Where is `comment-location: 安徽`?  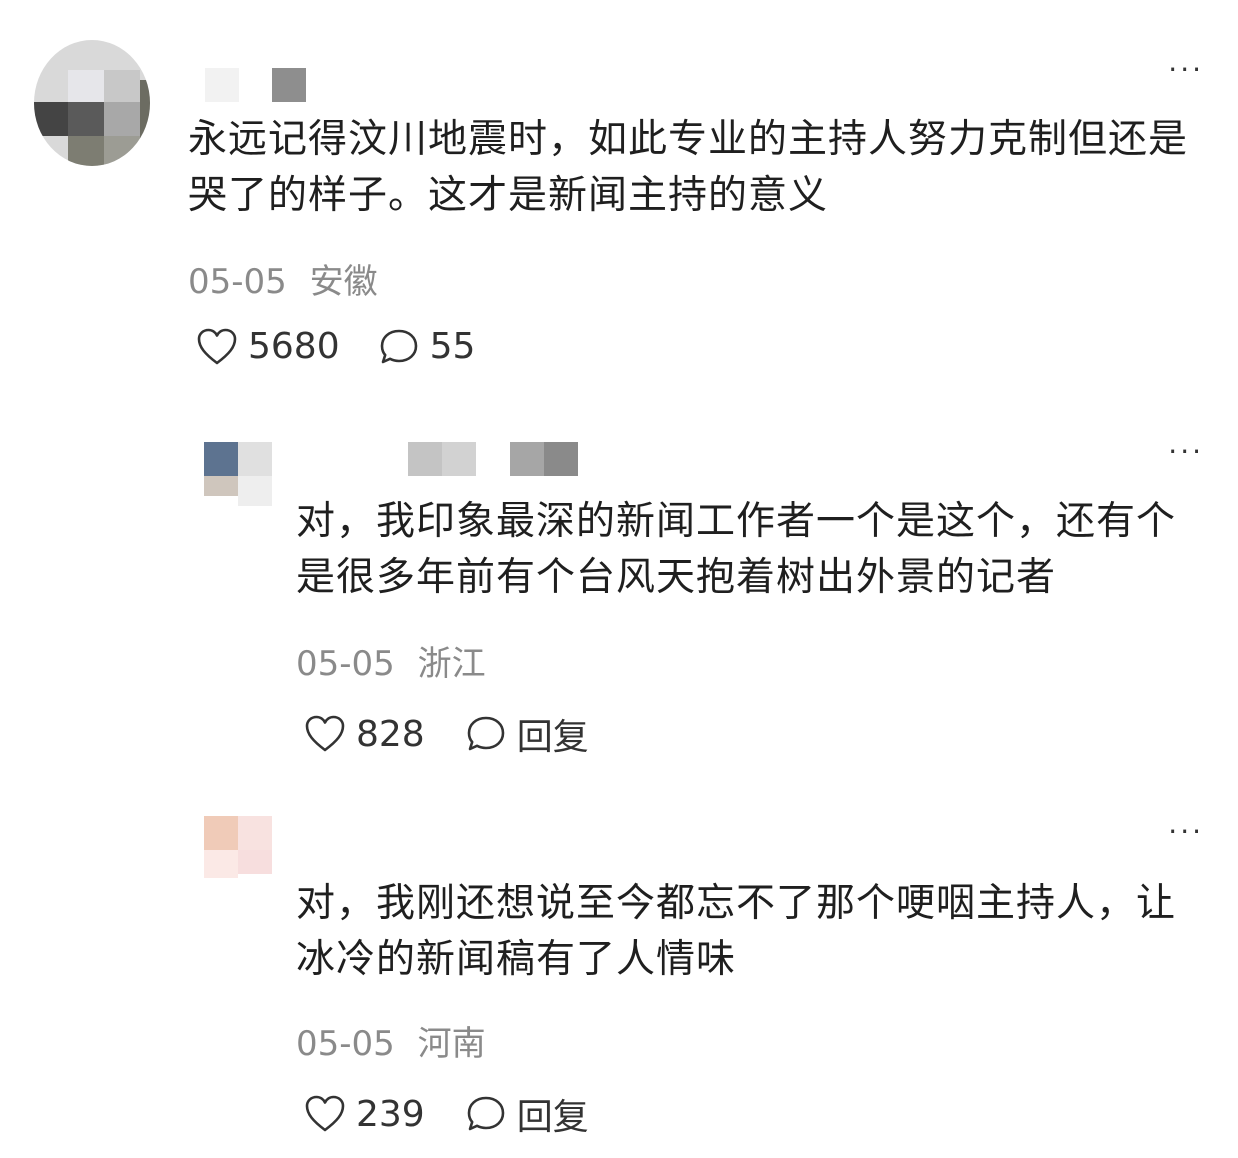
comment-location: 安徽 is located at coordinates (343, 282).